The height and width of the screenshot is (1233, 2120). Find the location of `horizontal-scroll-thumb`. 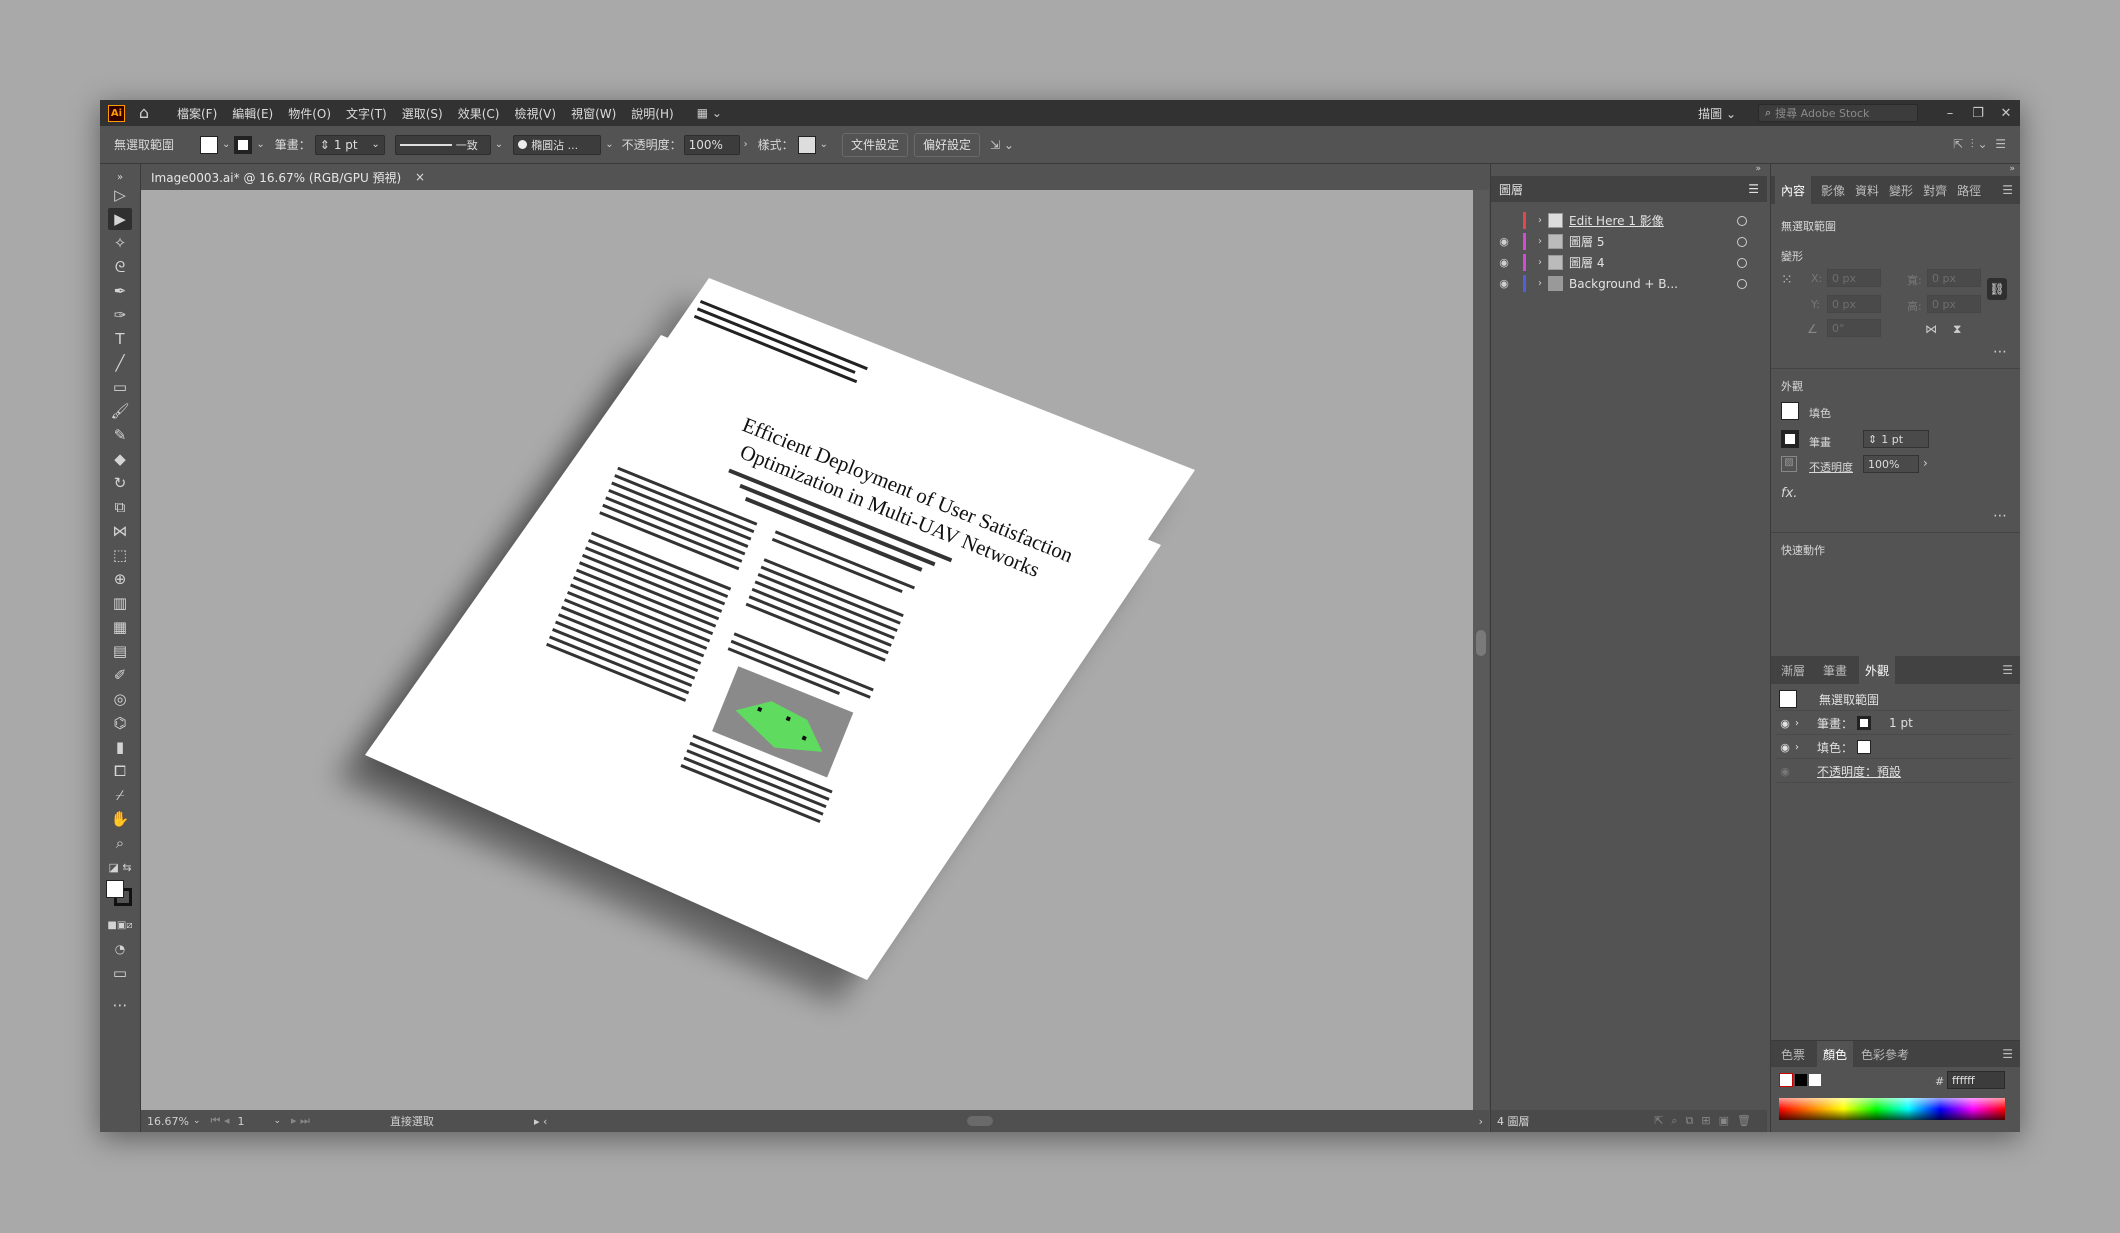

horizontal-scroll-thumb is located at coordinates (980, 1121).